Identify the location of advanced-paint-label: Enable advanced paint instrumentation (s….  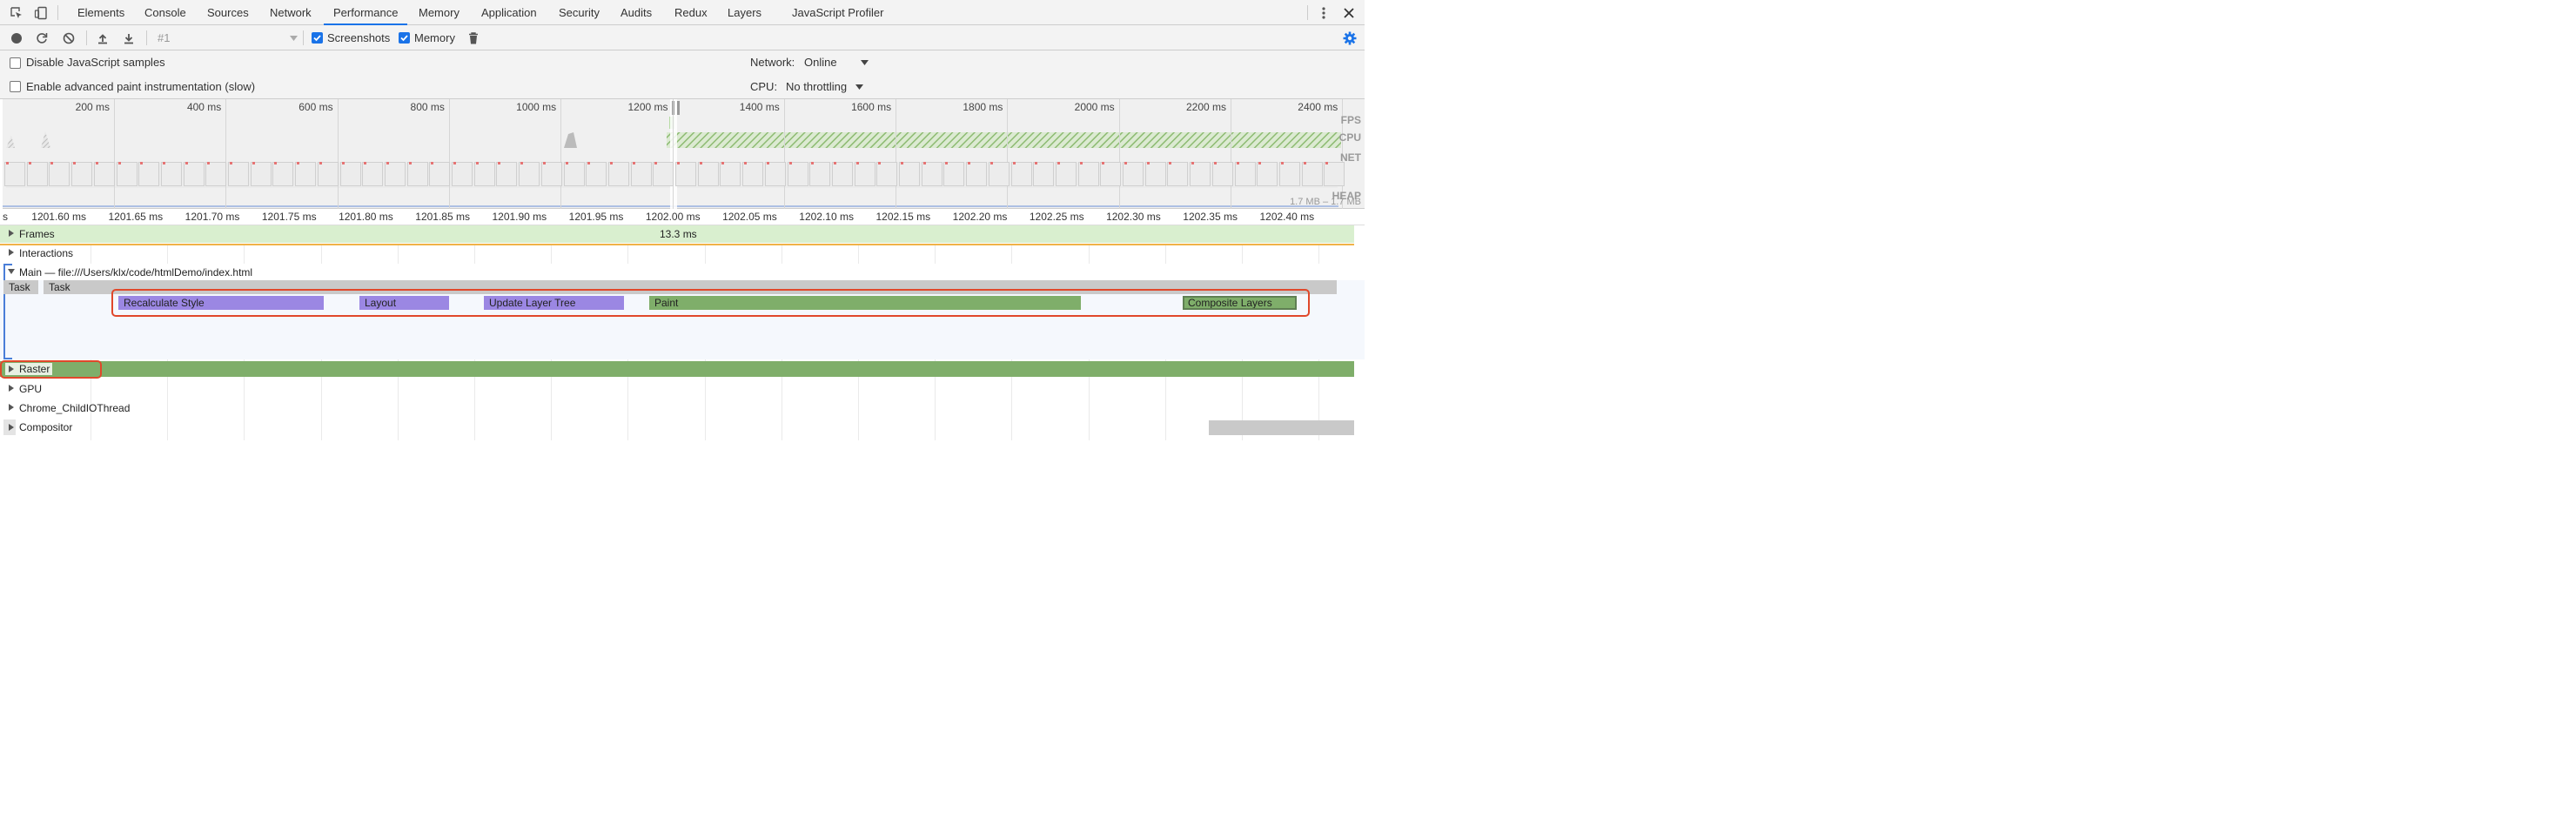
(141, 86).